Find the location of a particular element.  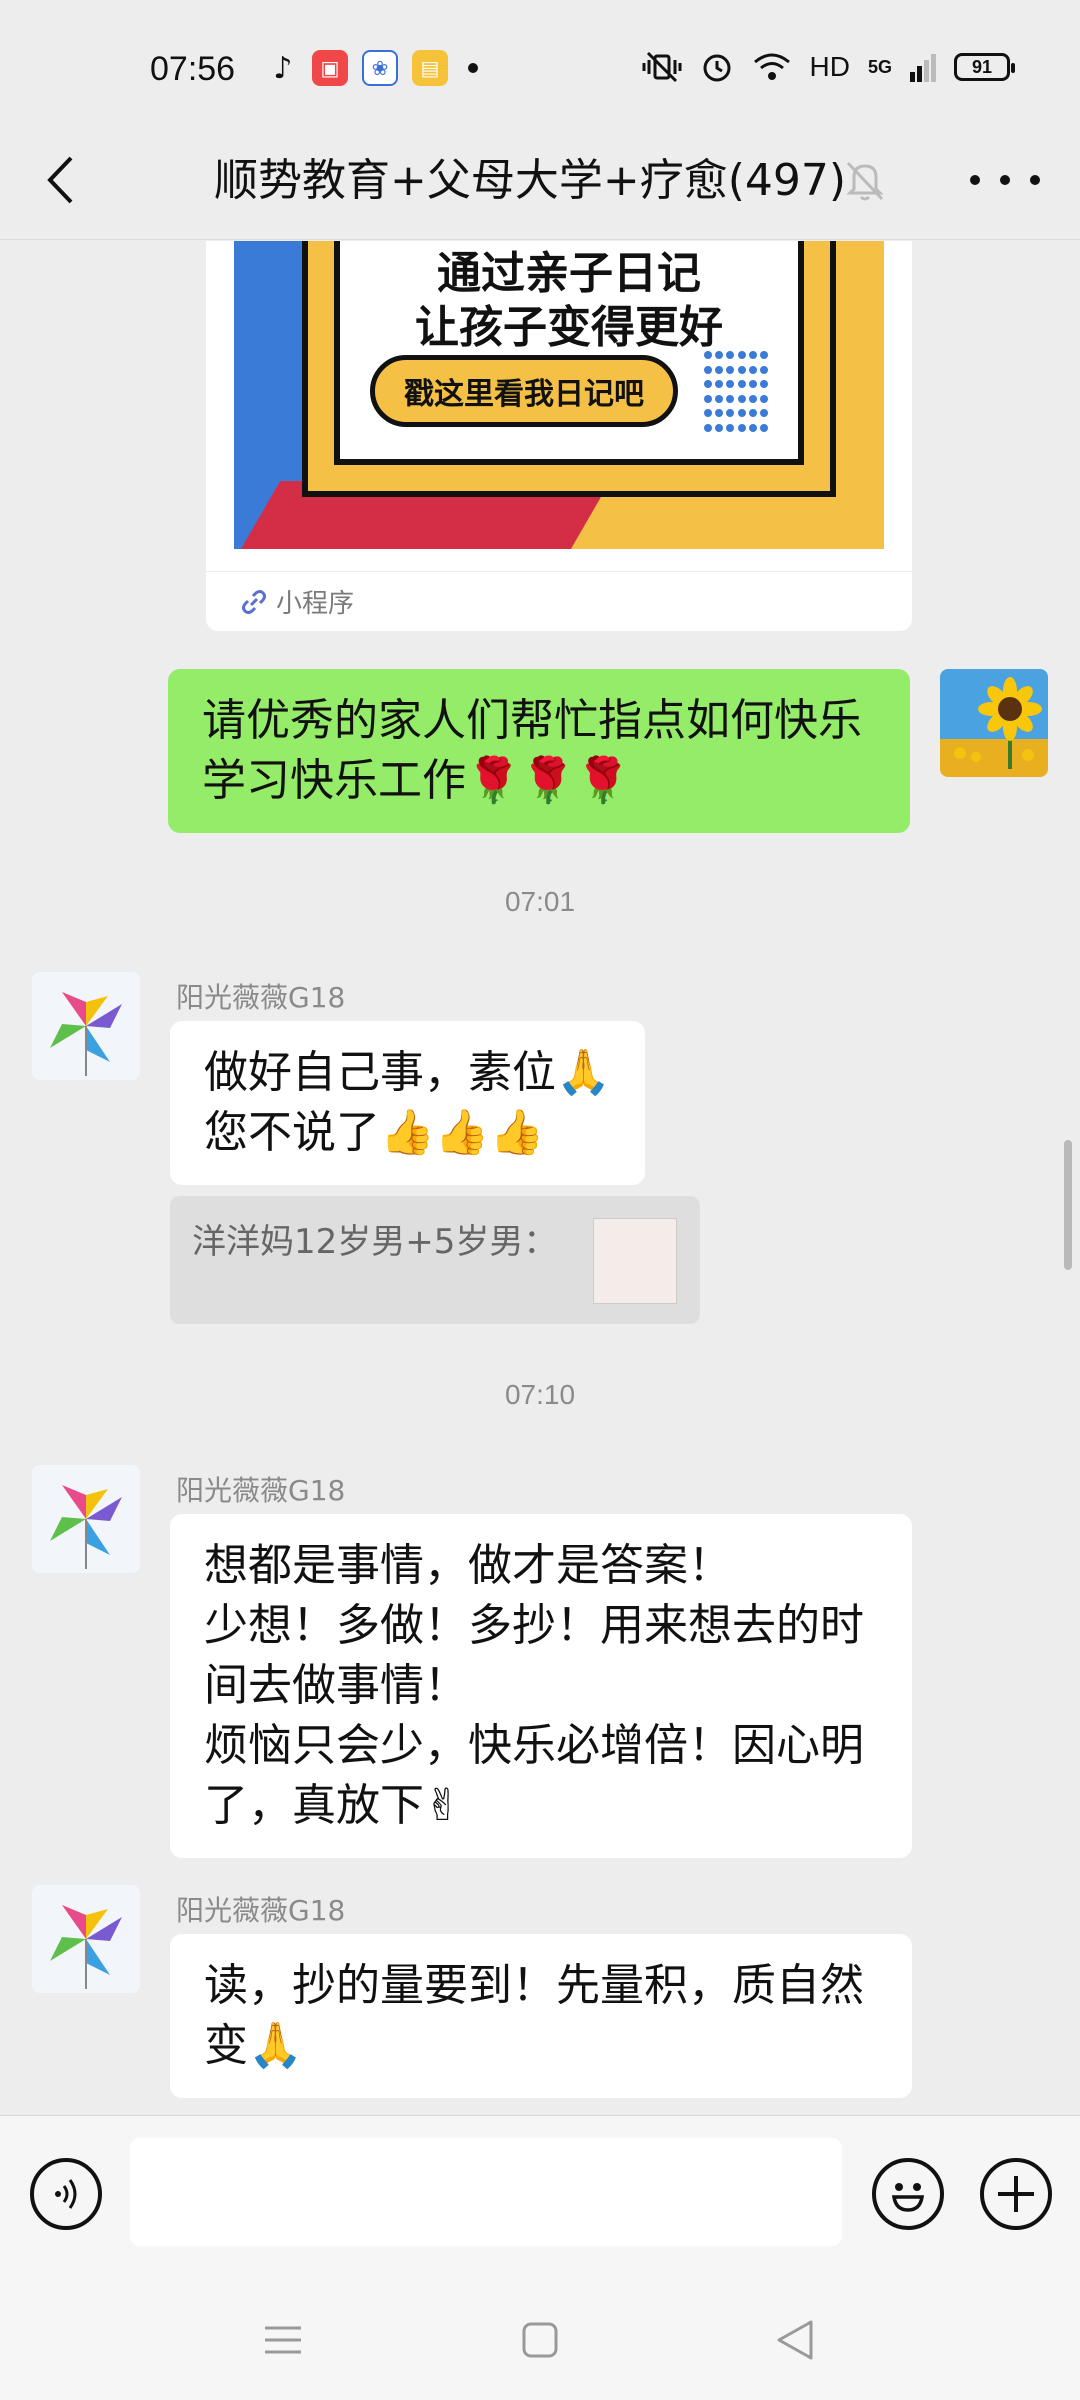

plus-icon is located at coordinates (1016, 2194).